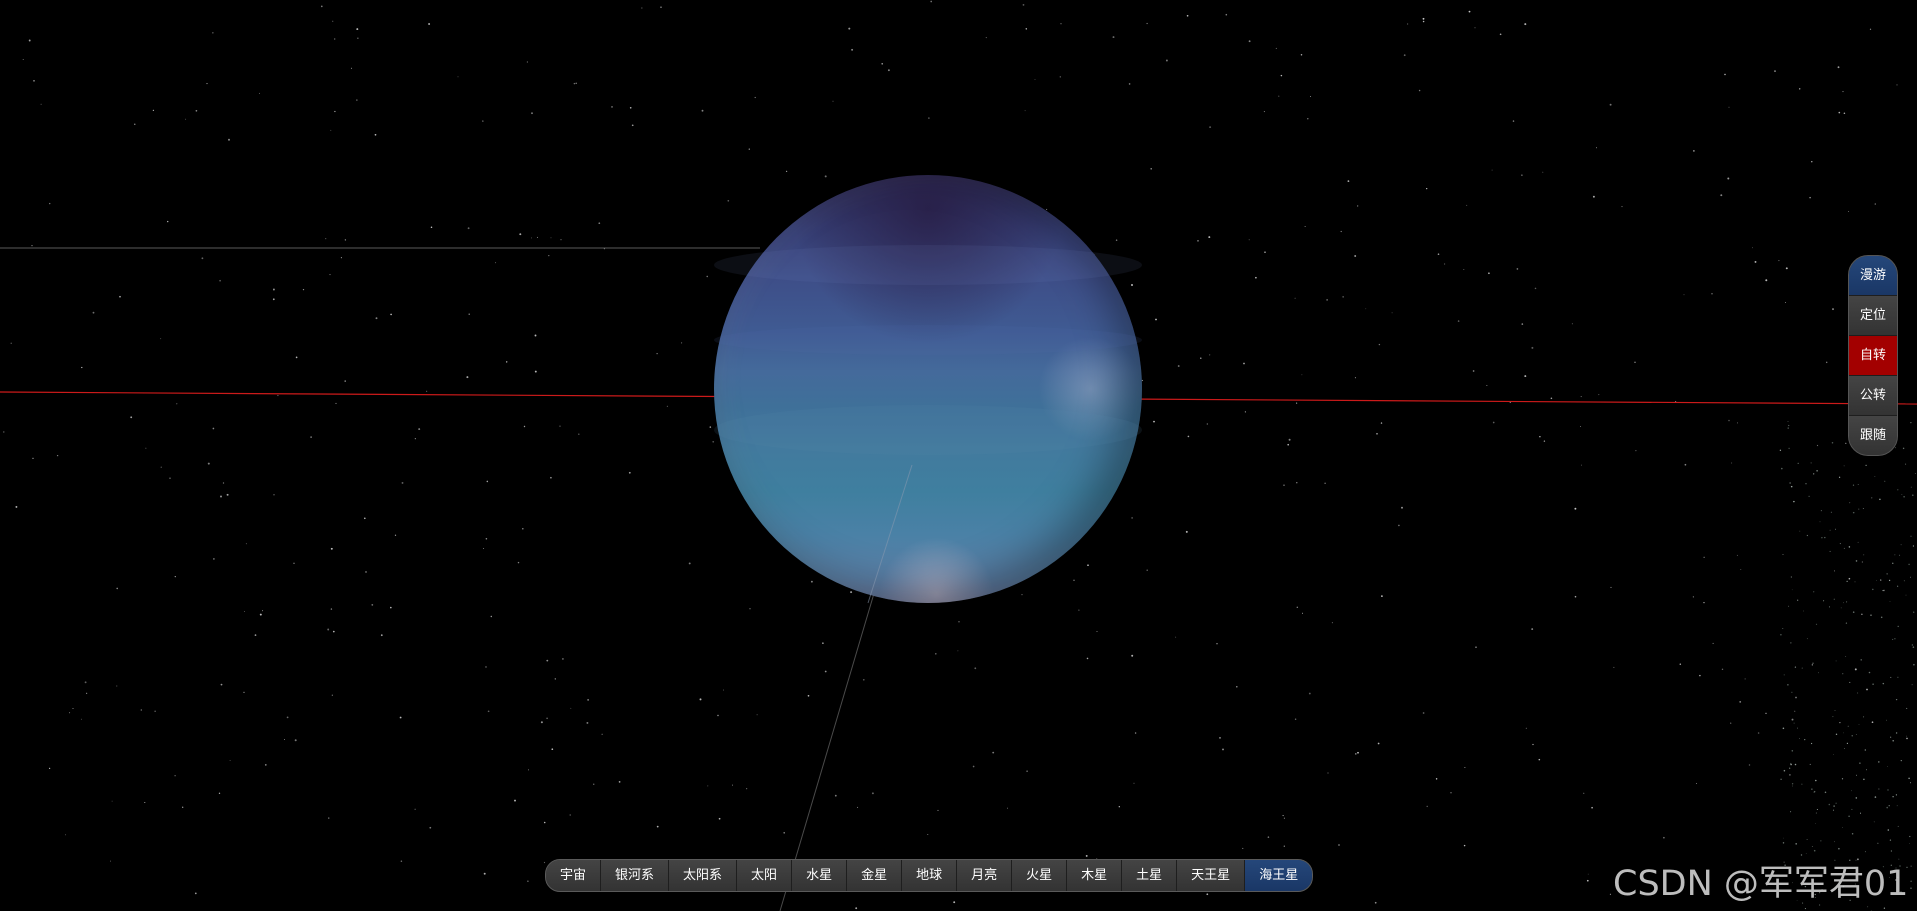 This screenshot has width=1917, height=911. What do you see at coordinates (1873, 396) in the screenshot?
I see `revolution-button: 公转` at bounding box center [1873, 396].